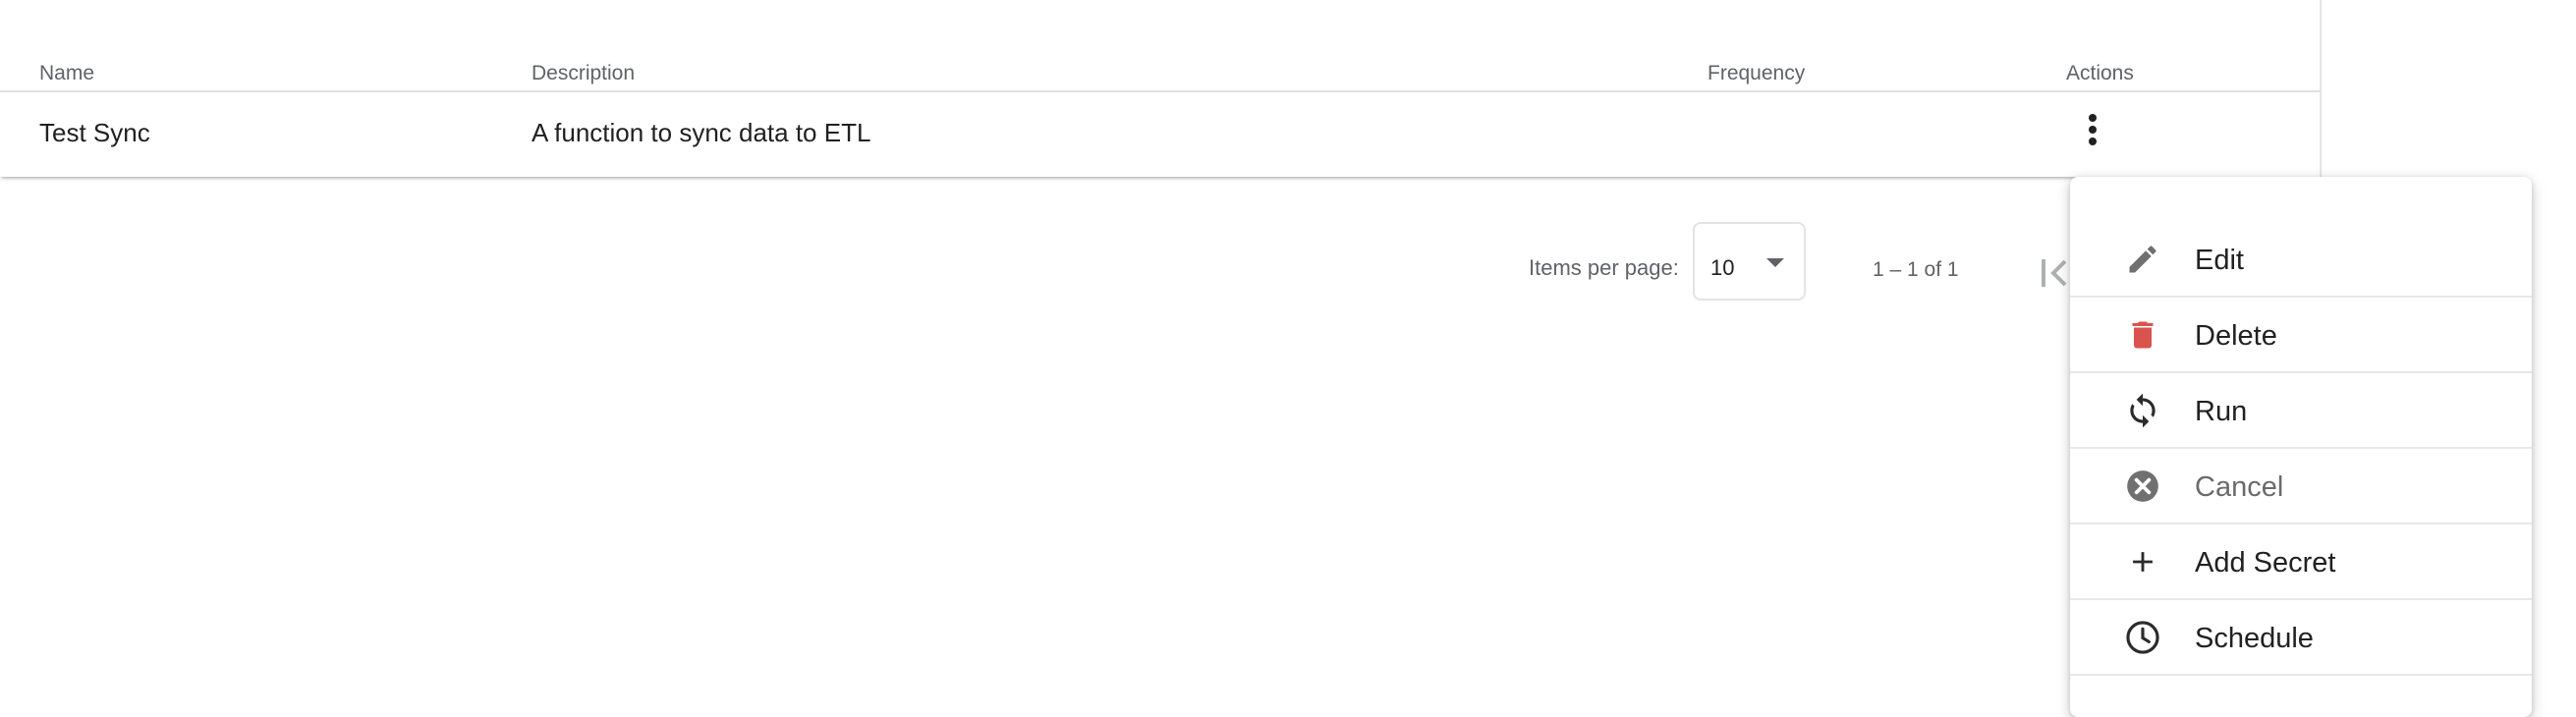 The width and height of the screenshot is (2576, 717). Describe the element at coordinates (2219, 260) in the screenshot. I see `menu-item-label: Edit` at that location.